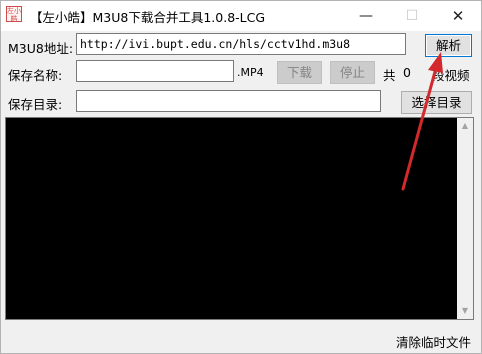 The image size is (482, 354). What do you see at coordinates (250, 72) in the screenshot?
I see `file-extension-label: .MP4` at bounding box center [250, 72].